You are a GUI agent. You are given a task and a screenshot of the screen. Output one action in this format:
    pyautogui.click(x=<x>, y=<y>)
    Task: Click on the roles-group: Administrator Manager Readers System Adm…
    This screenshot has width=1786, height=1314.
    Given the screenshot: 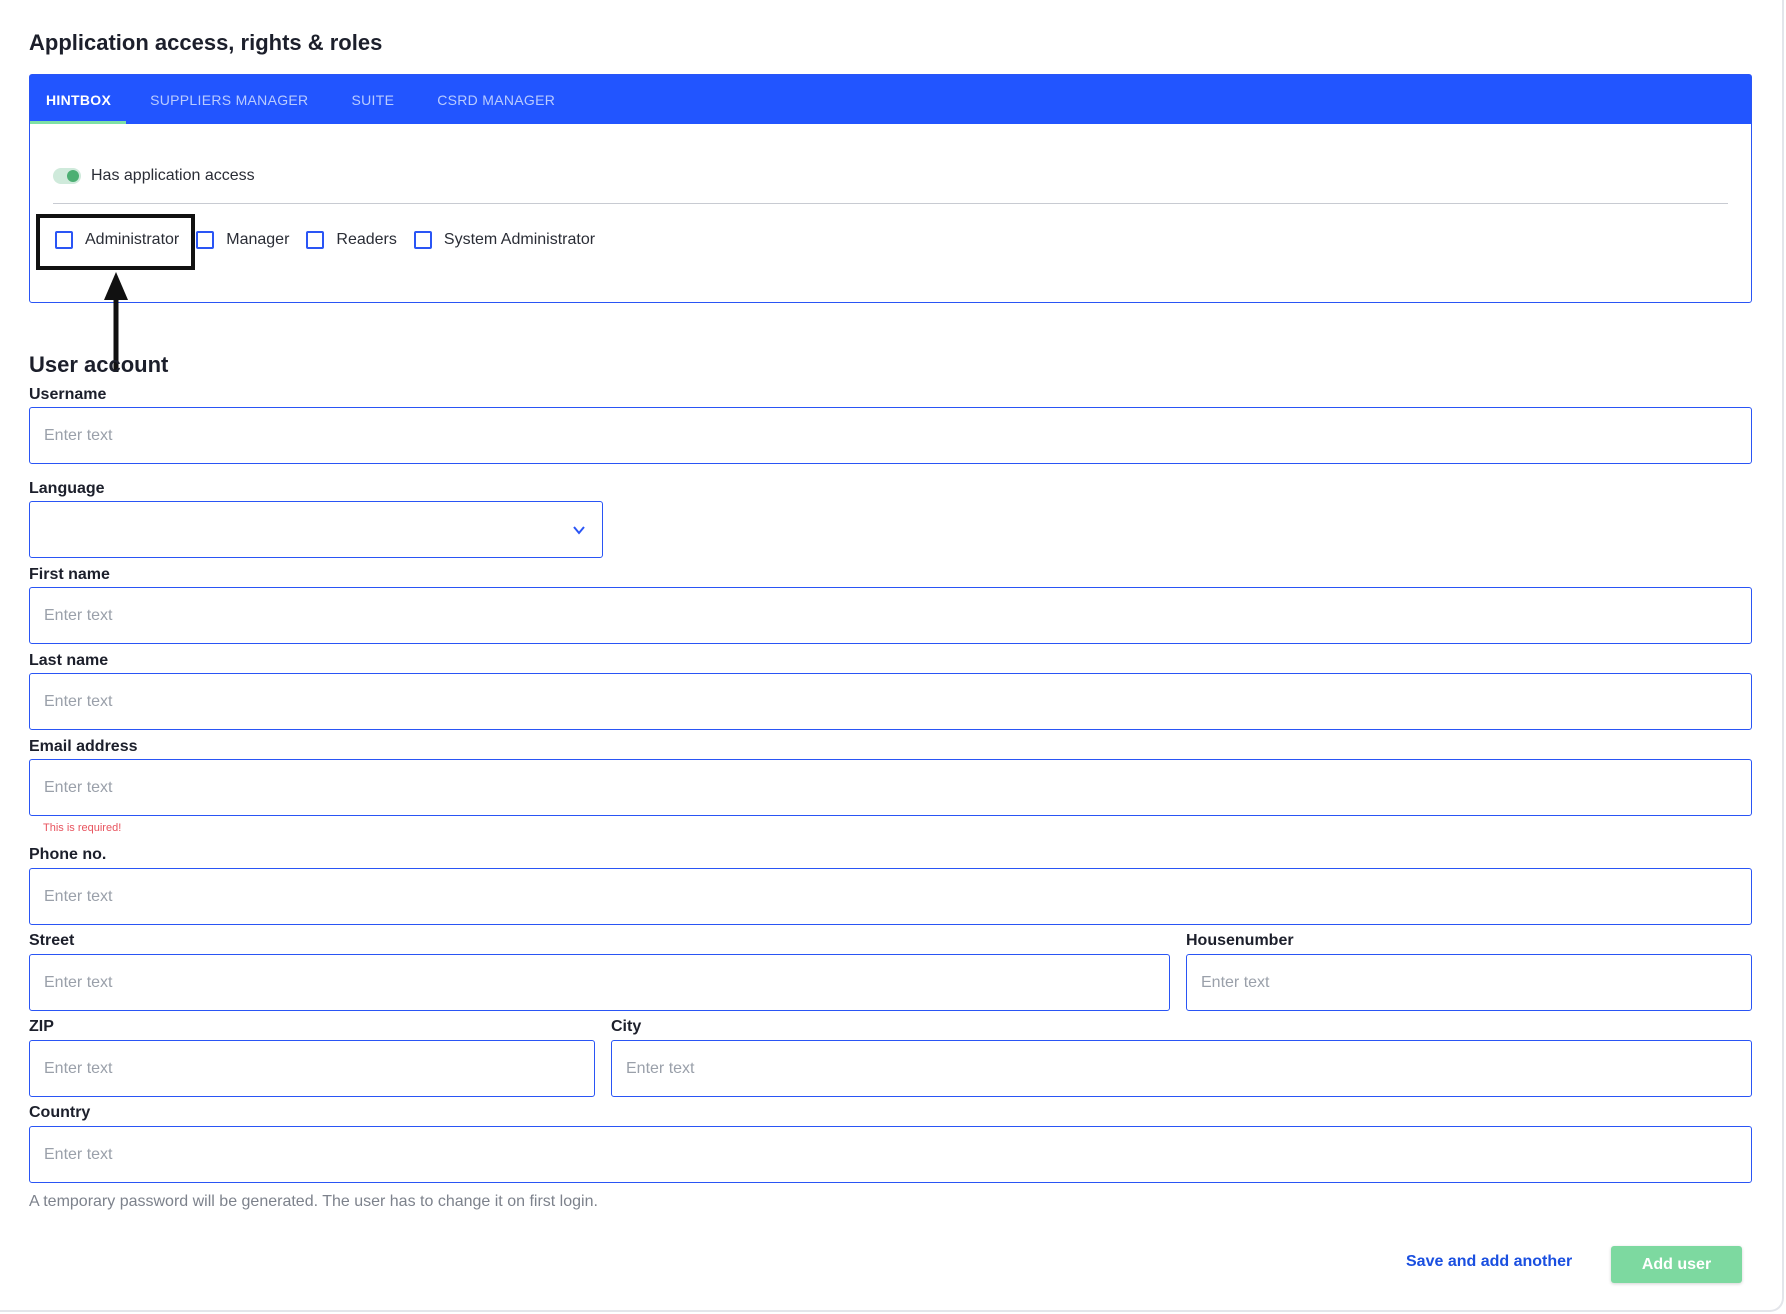 What is the action you would take?
    pyautogui.click(x=333, y=240)
    